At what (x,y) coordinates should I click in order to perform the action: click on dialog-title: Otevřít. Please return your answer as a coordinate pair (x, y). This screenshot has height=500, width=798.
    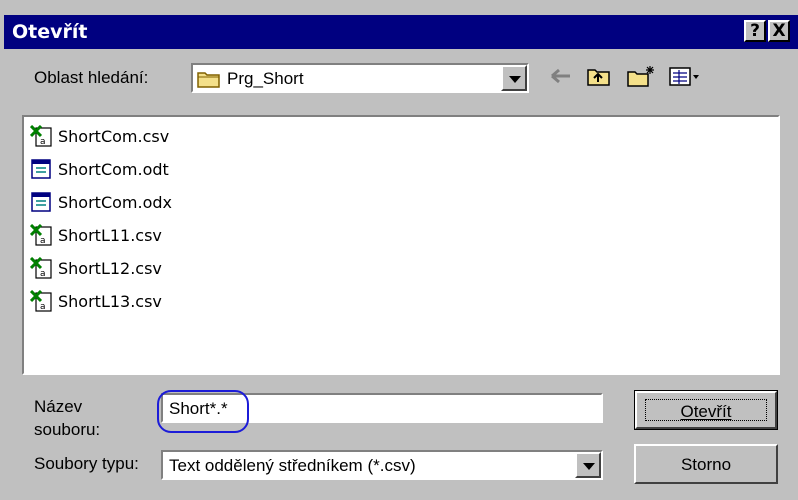
    Looking at the image, I should click on (50, 32).